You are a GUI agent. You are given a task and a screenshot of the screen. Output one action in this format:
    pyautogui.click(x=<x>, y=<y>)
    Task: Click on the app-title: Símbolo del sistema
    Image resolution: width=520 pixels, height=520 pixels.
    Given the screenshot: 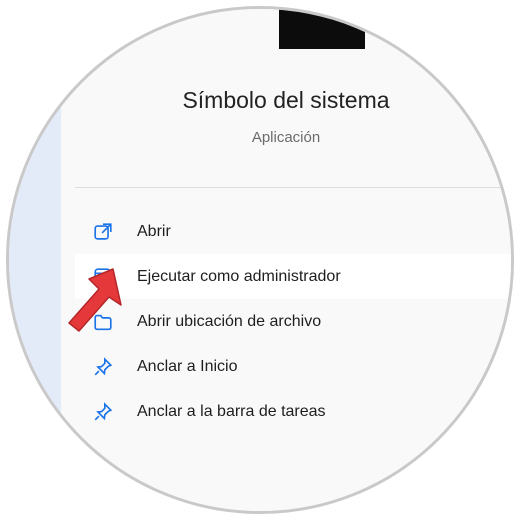 What is the action you would take?
    pyautogui.click(x=286, y=100)
    